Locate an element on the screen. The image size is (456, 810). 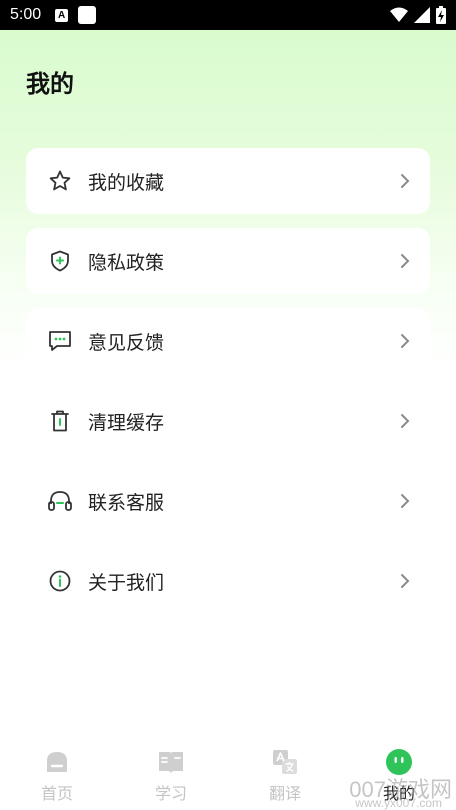
menu-item-label: 关于我们 is located at coordinates (126, 582).